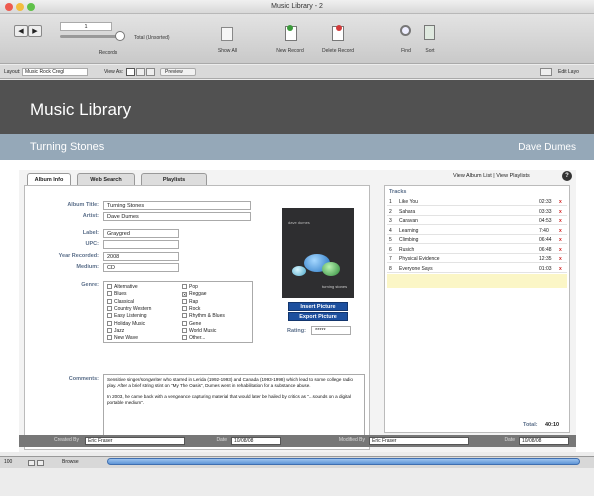 The height and width of the screenshot is (496, 594). Describe the element at coordinates (55, 72) in the screenshot. I see `layout-select: Music Rock Cregl` at that location.